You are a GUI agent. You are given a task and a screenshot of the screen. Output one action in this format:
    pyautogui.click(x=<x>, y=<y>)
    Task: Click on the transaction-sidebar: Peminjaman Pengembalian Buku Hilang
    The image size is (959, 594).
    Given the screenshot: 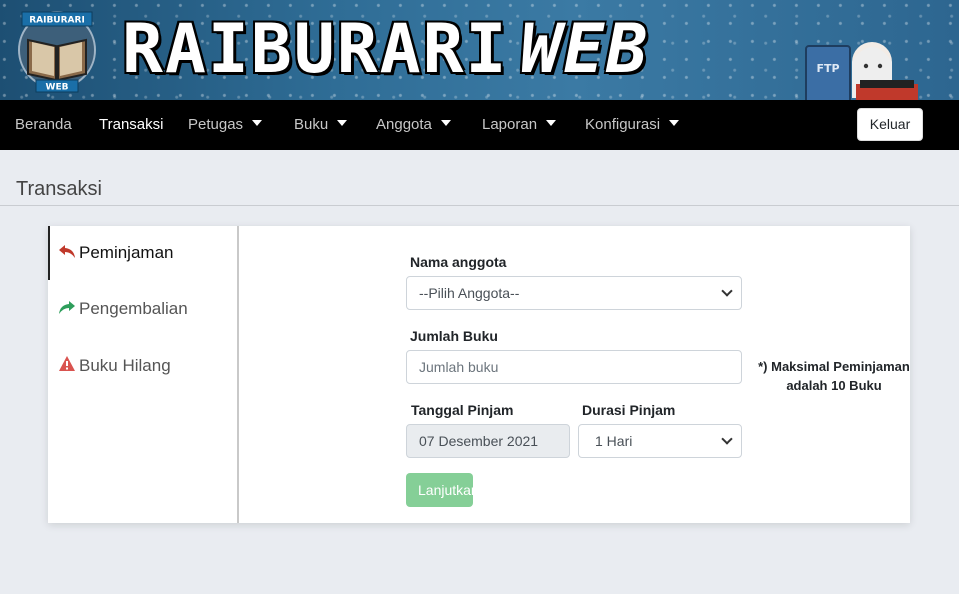 What is the action you would take?
    pyautogui.click(x=143, y=374)
    